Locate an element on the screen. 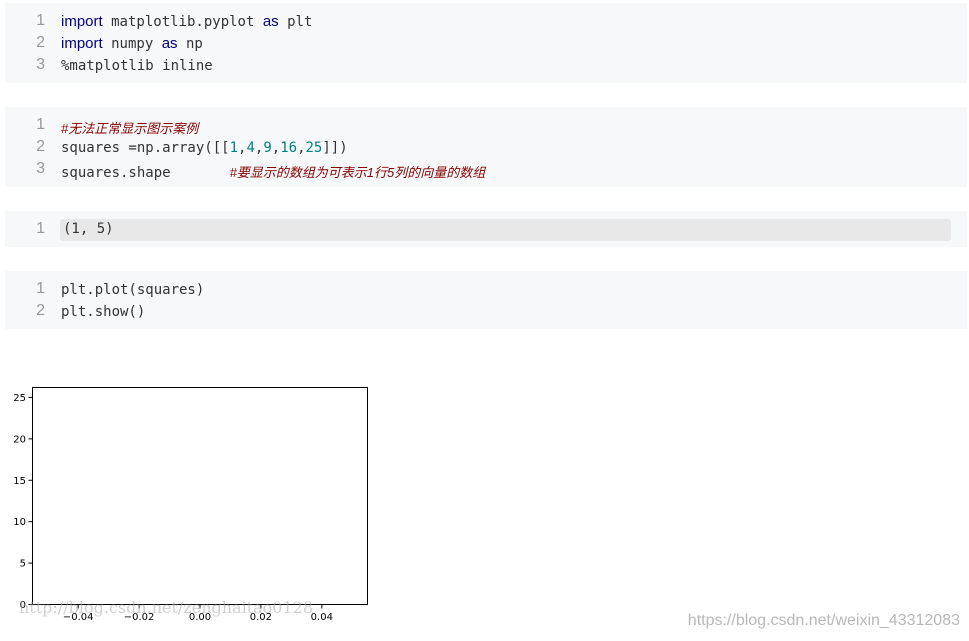  watermark-left: http://blog.csdn.net/zenghaitao0128 is located at coordinates (166, 607).